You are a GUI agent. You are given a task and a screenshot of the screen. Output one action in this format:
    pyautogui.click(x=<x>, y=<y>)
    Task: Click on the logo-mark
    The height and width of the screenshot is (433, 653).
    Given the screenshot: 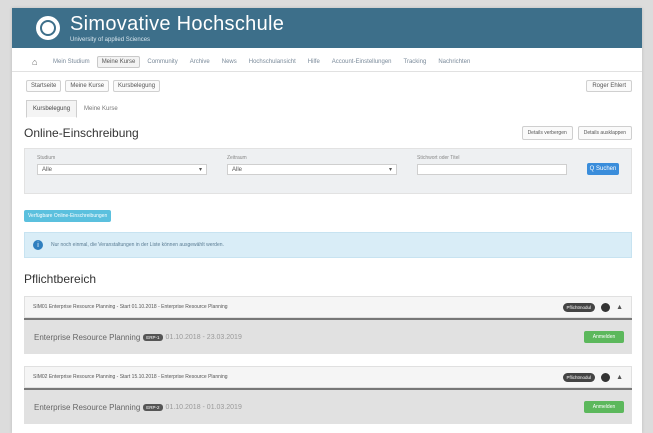 What is the action you would take?
    pyautogui.click(x=48, y=28)
    